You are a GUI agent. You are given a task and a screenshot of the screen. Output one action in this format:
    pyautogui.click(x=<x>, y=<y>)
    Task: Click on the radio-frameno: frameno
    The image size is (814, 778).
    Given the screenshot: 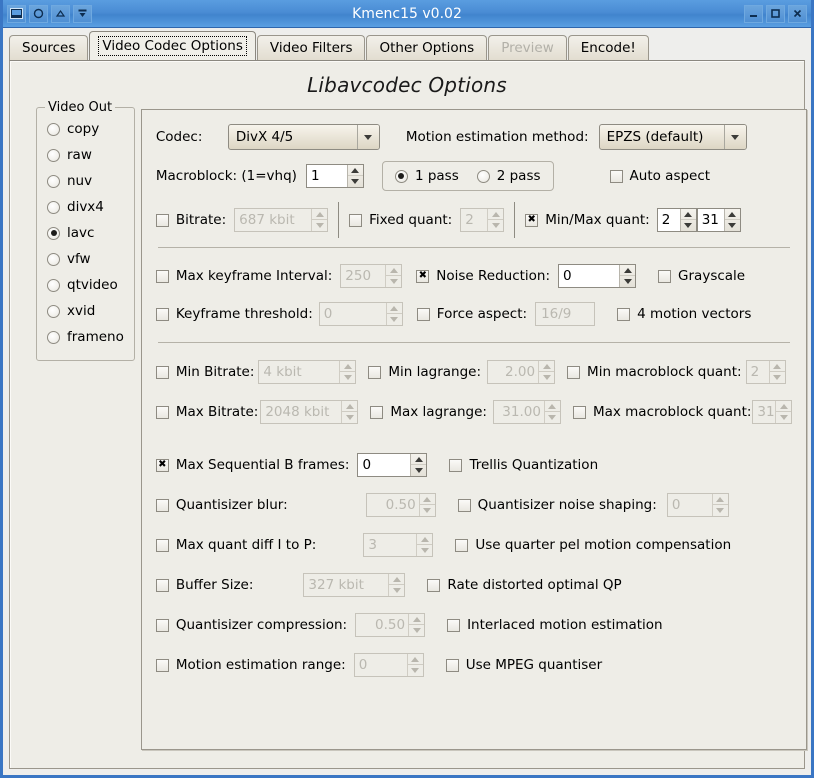 What is the action you would take?
    pyautogui.click(x=85, y=337)
    